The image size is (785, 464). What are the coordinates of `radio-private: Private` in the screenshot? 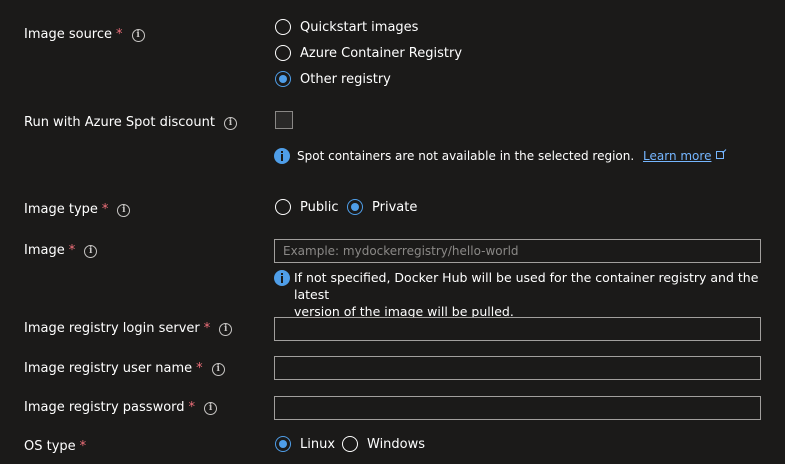 It's located at (382, 207).